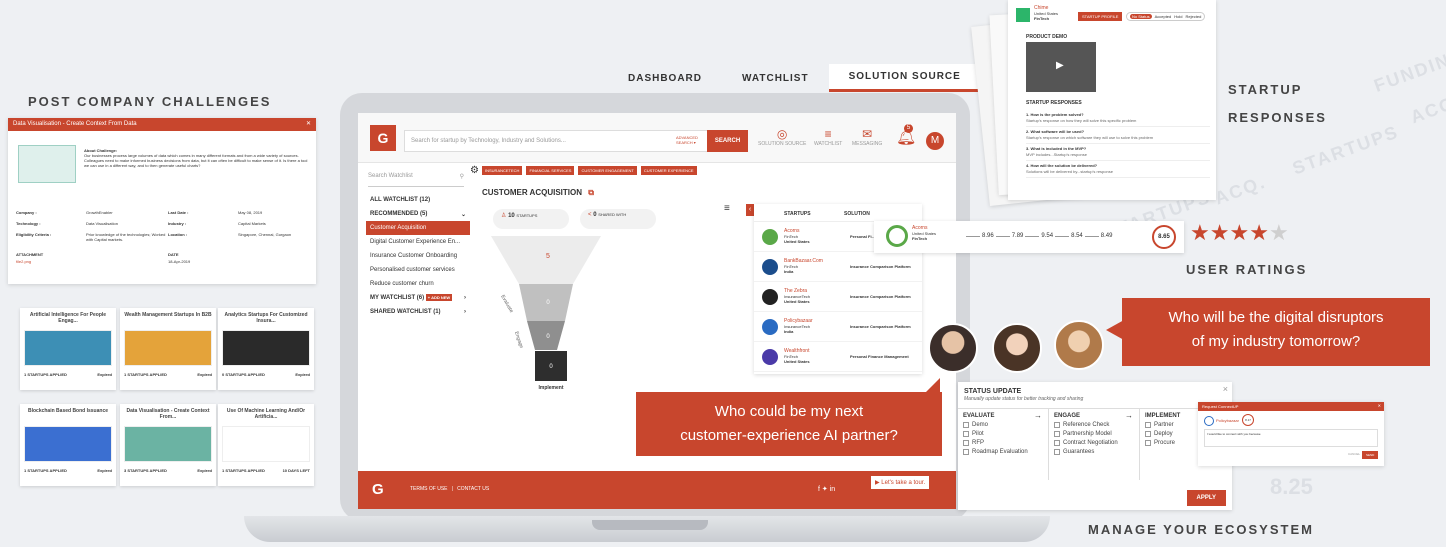 The width and height of the screenshot is (1446, 547). I want to click on apply-button: APPLY, so click(1206, 498).